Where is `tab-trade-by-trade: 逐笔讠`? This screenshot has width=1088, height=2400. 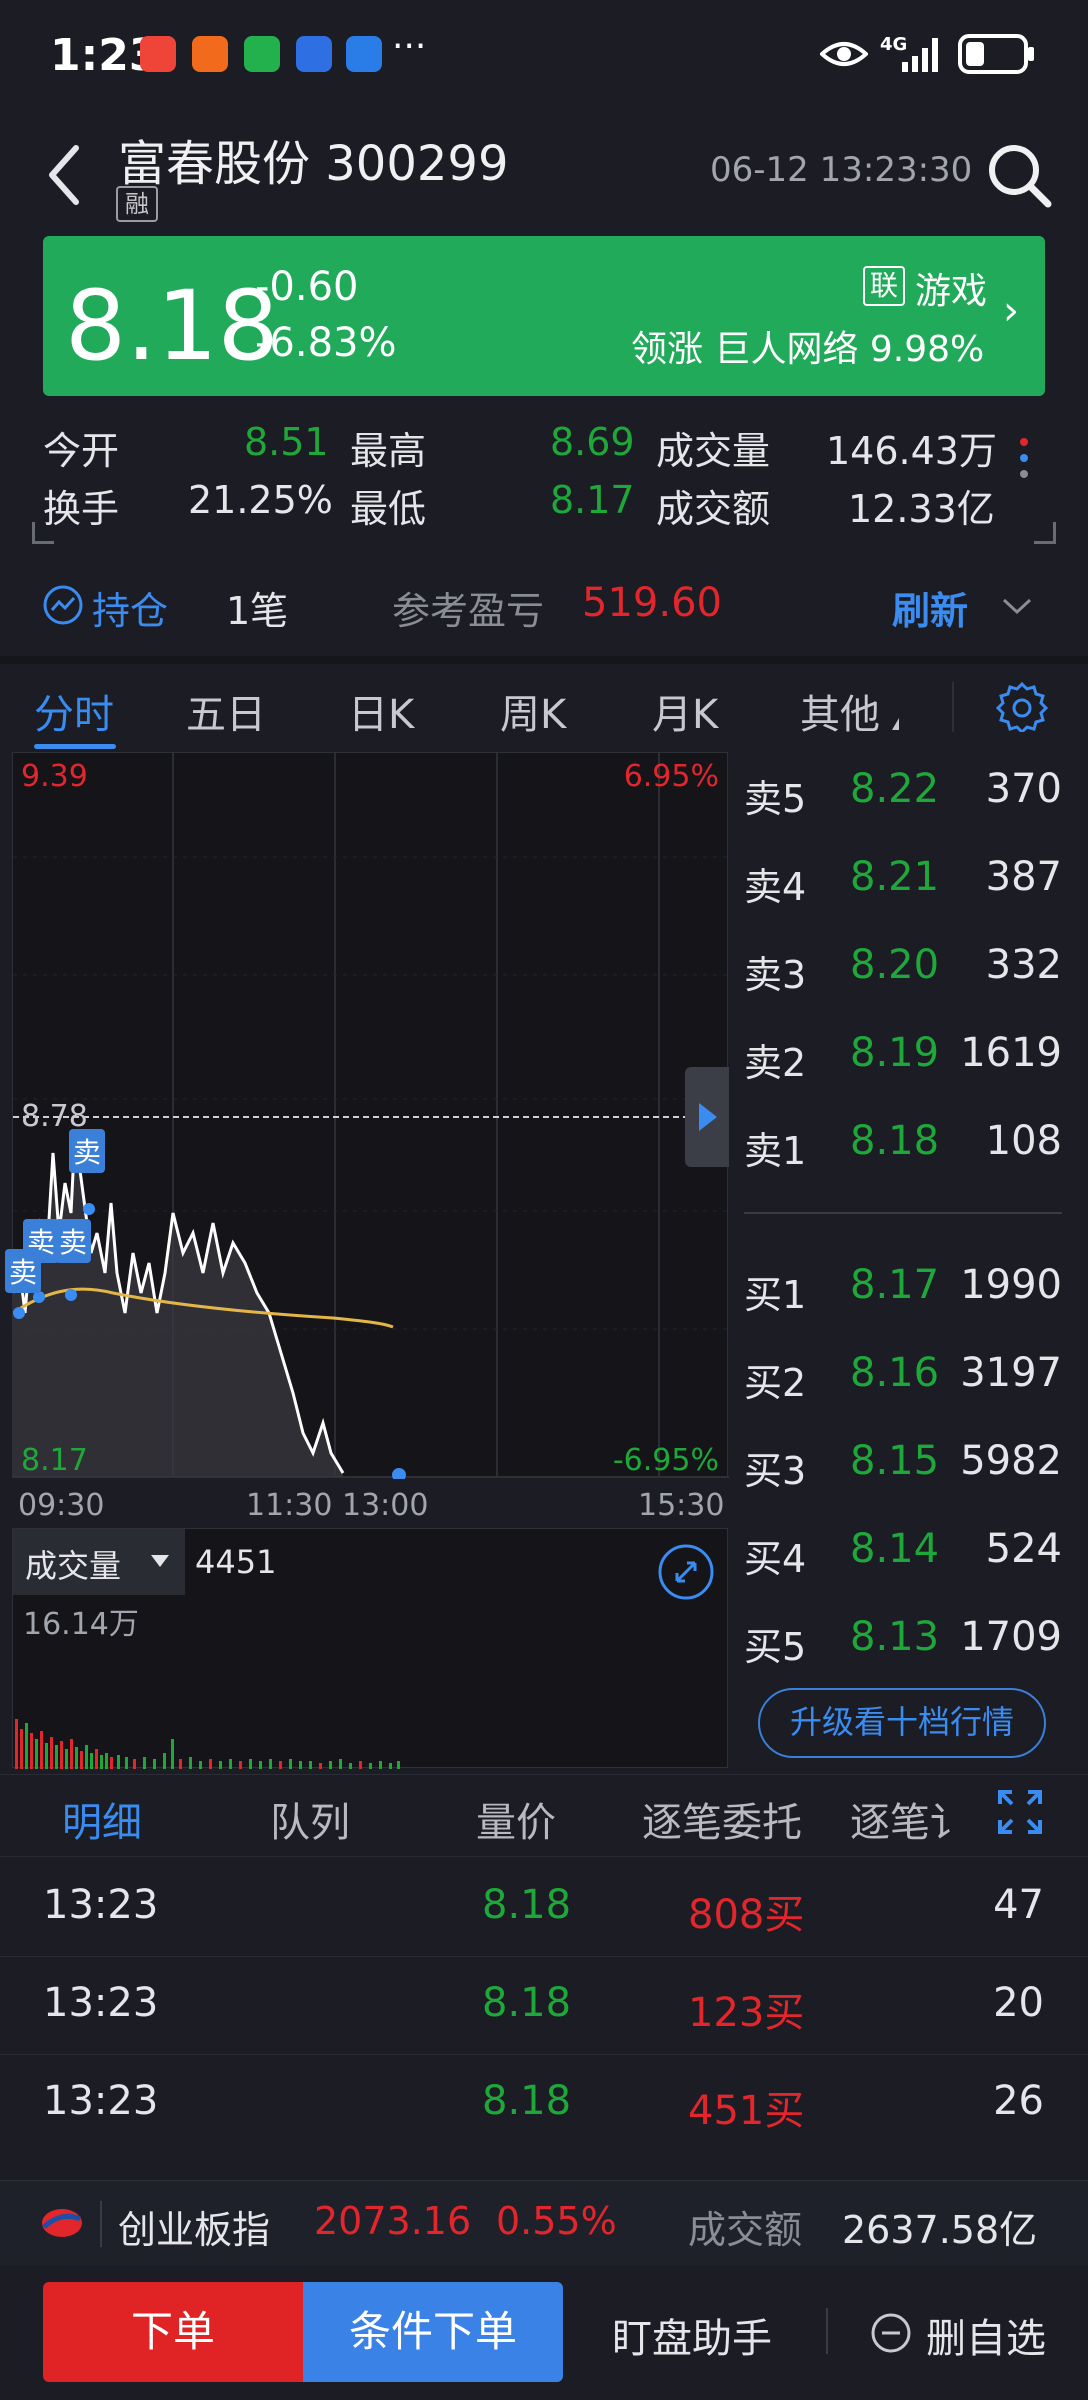 tab-trade-by-trade: 逐笔讠 is located at coordinates (904, 1819).